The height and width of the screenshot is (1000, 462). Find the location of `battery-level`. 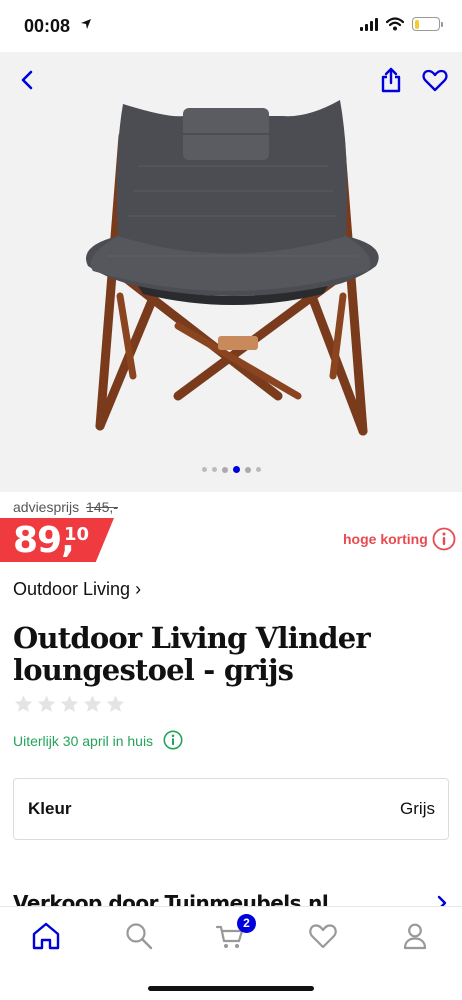

battery-level is located at coordinates (417, 24).